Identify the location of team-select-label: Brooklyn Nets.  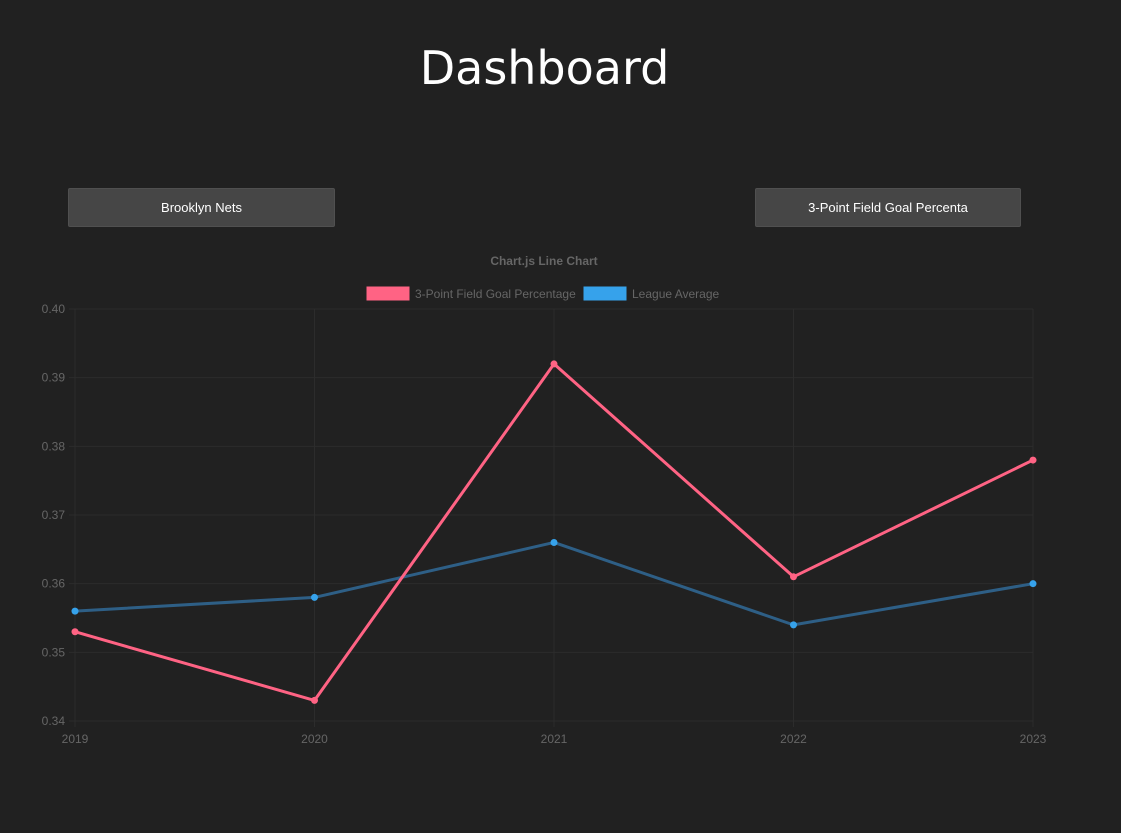
(201, 207).